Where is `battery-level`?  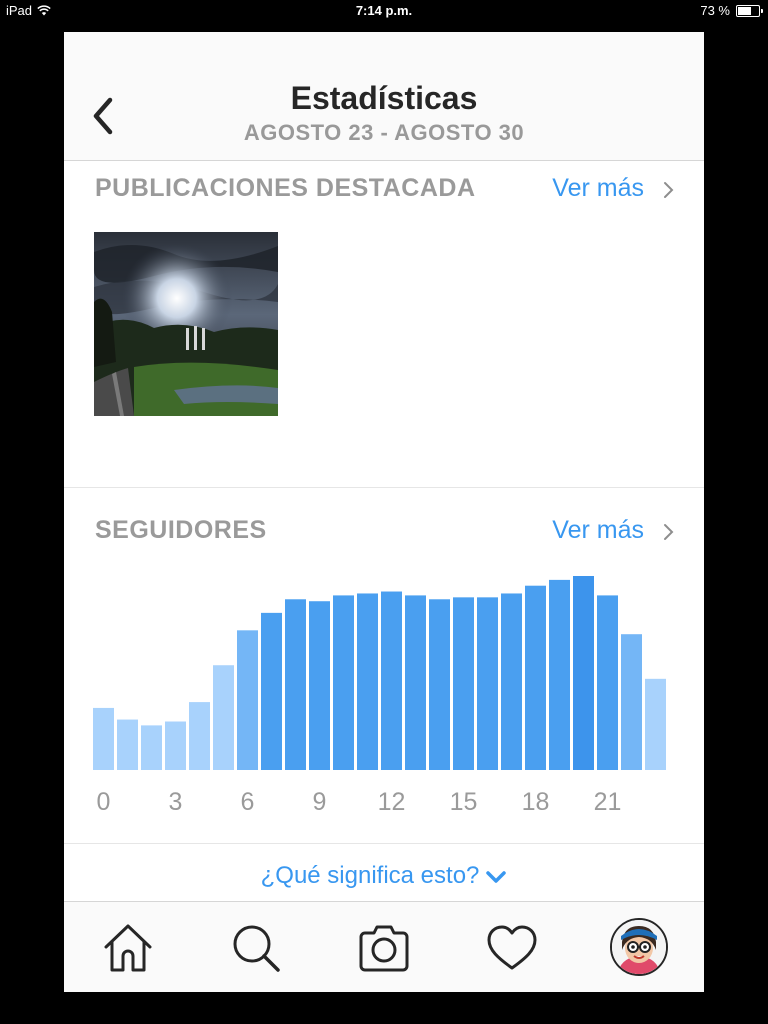 battery-level is located at coordinates (744, 10).